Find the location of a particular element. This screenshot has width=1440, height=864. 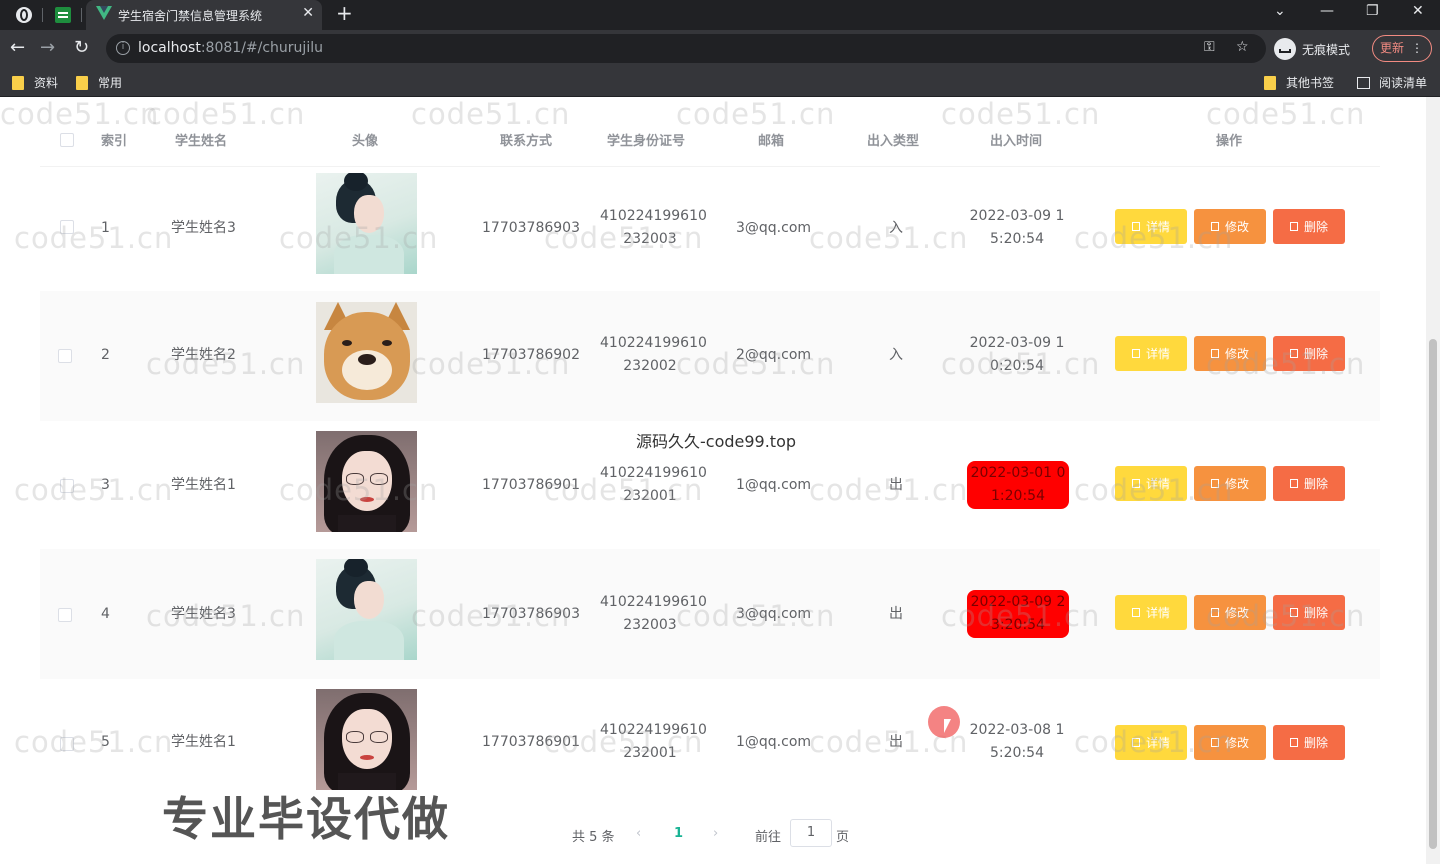

header-type: 出入类型 is located at coordinates (893, 139).